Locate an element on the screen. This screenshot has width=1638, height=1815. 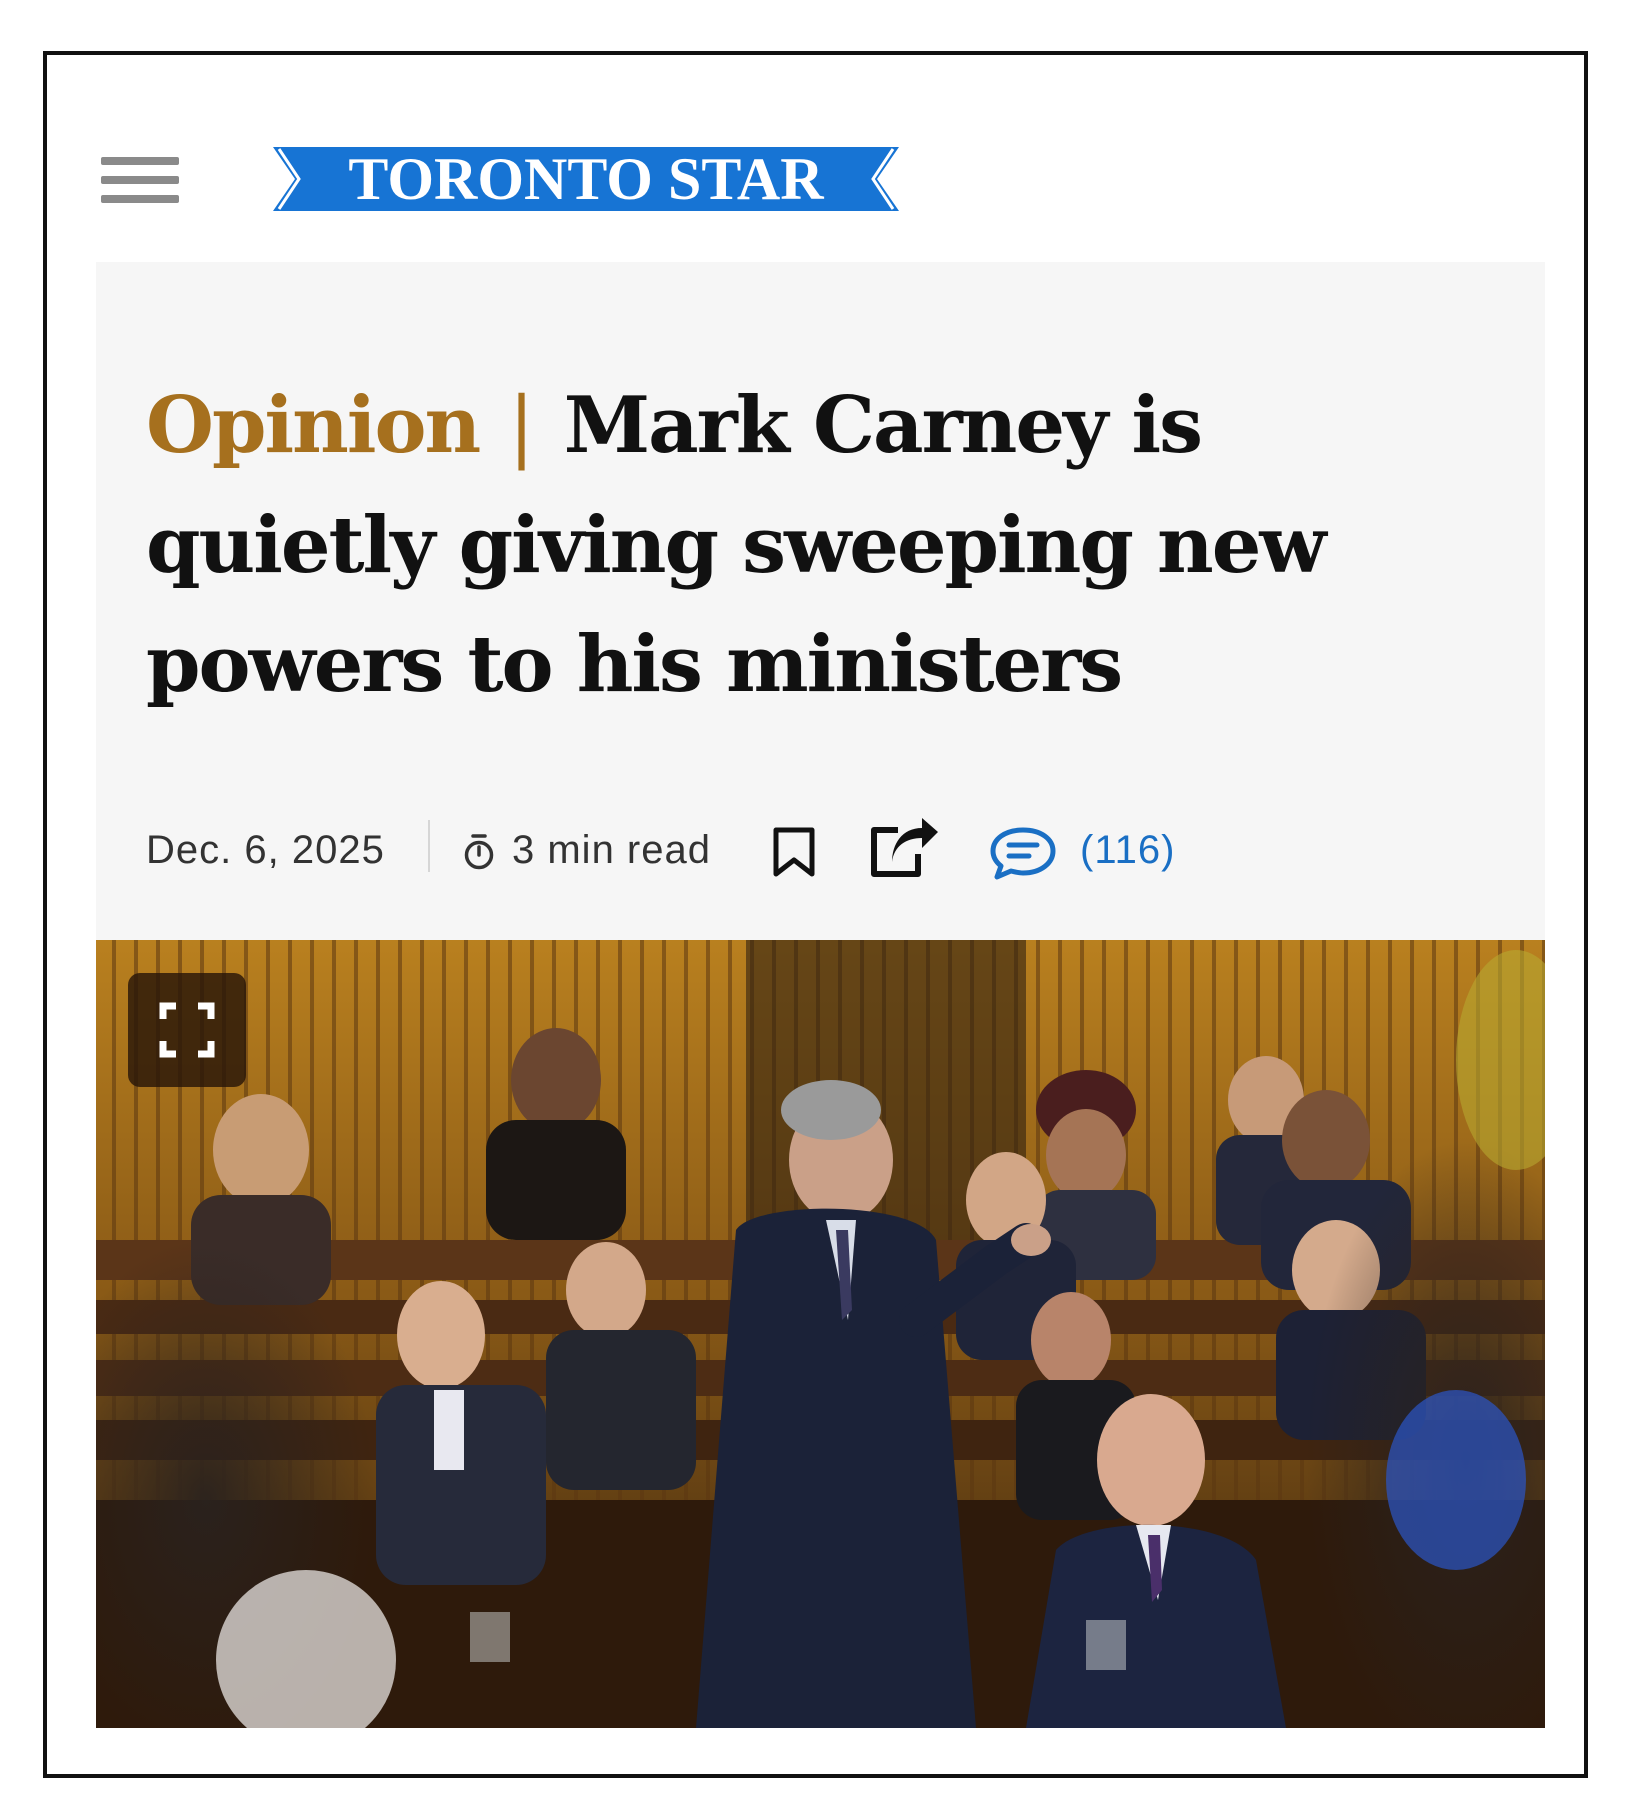
comment-count: (116) is located at coordinates (1127, 850).